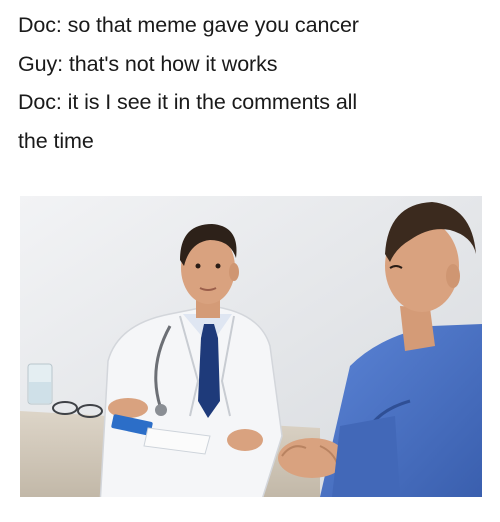 This screenshot has width=500, height=522. What do you see at coordinates (40, 384) in the screenshot?
I see `water-glass-icon` at bounding box center [40, 384].